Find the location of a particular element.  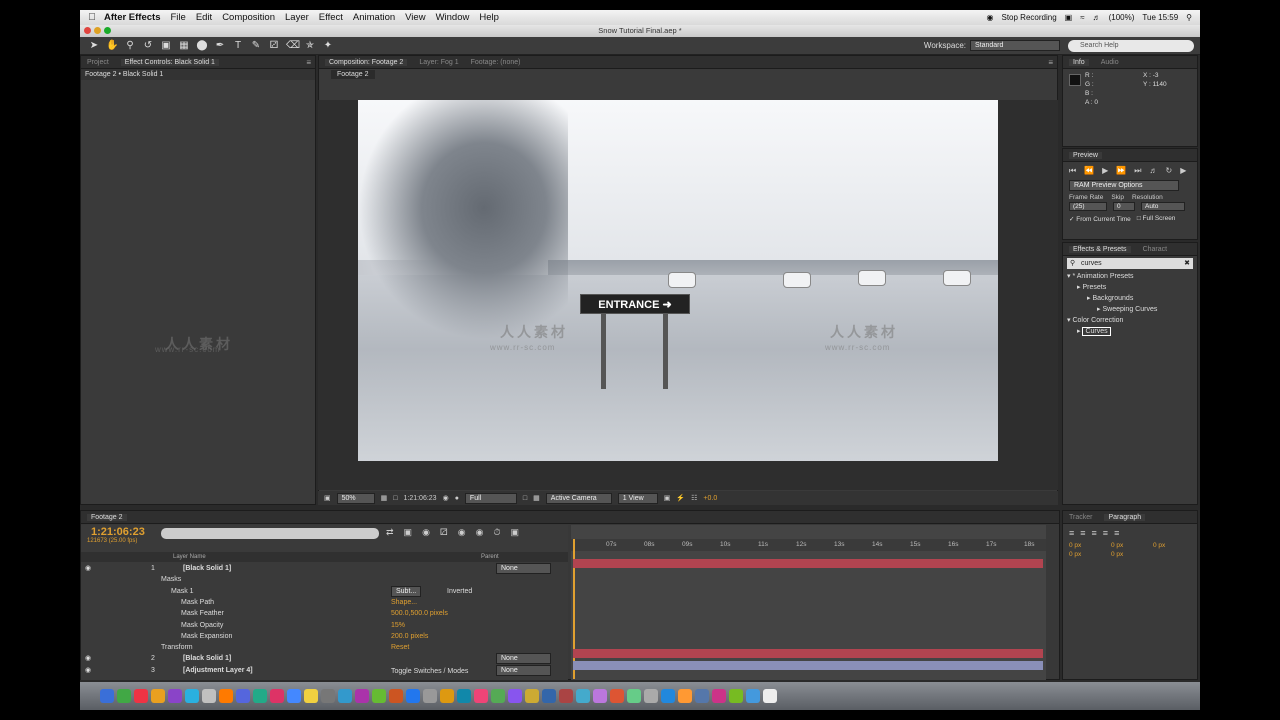

viewer-timecode: 1:21:06:23 is located at coordinates (419, 498).